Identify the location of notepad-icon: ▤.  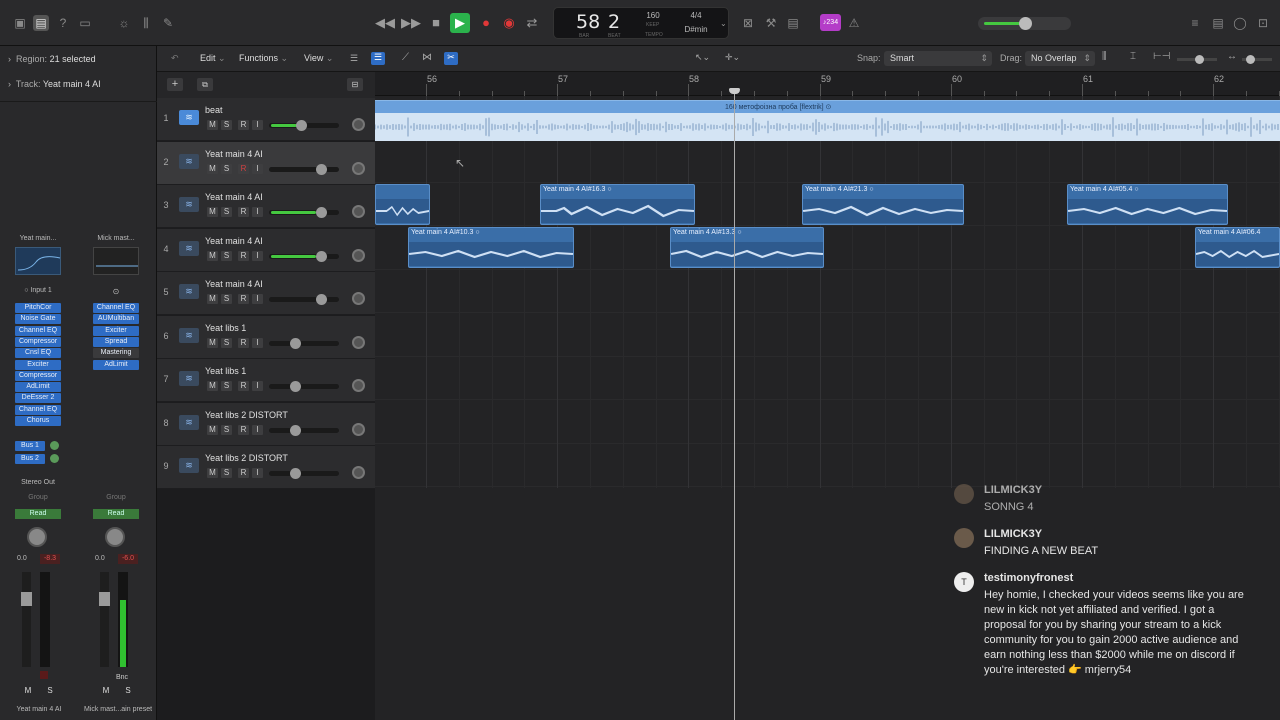
(793, 23).